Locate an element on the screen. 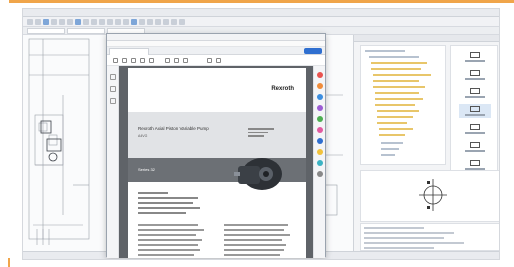 The width and height of the screenshot is (514, 267). pdf-tab-strip is located at coordinates (216, 51).